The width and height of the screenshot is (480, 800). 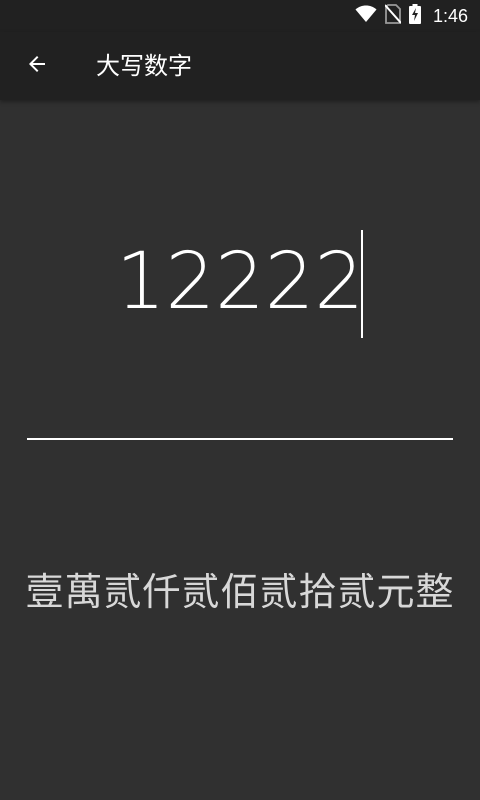 What do you see at coordinates (362, 284) in the screenshot?
I see `text-cursor` at bounding box center [362, 284].